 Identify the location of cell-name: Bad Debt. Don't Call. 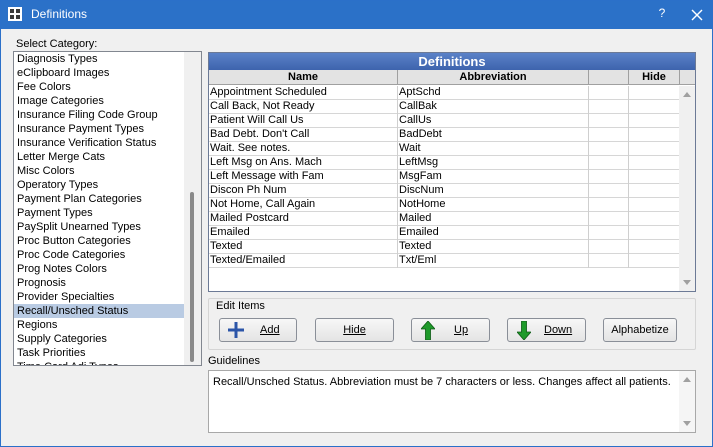
(303, 135).